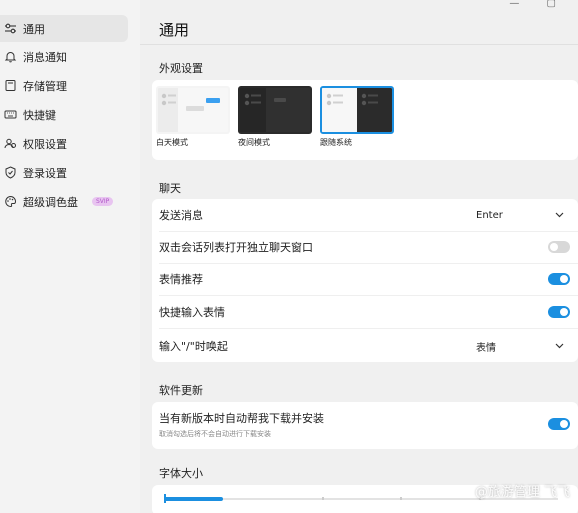 This screenshot has height=513, width=578. What do you see at coordinates (181, 473) in the screenshot?
I see `font-size-section-title: 字体大小` at bounding box center [181, 473].